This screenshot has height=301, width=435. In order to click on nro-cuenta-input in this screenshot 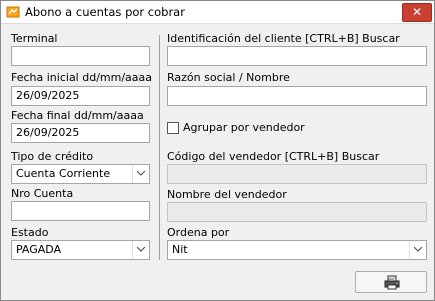, I will do `click(80, 211)`.